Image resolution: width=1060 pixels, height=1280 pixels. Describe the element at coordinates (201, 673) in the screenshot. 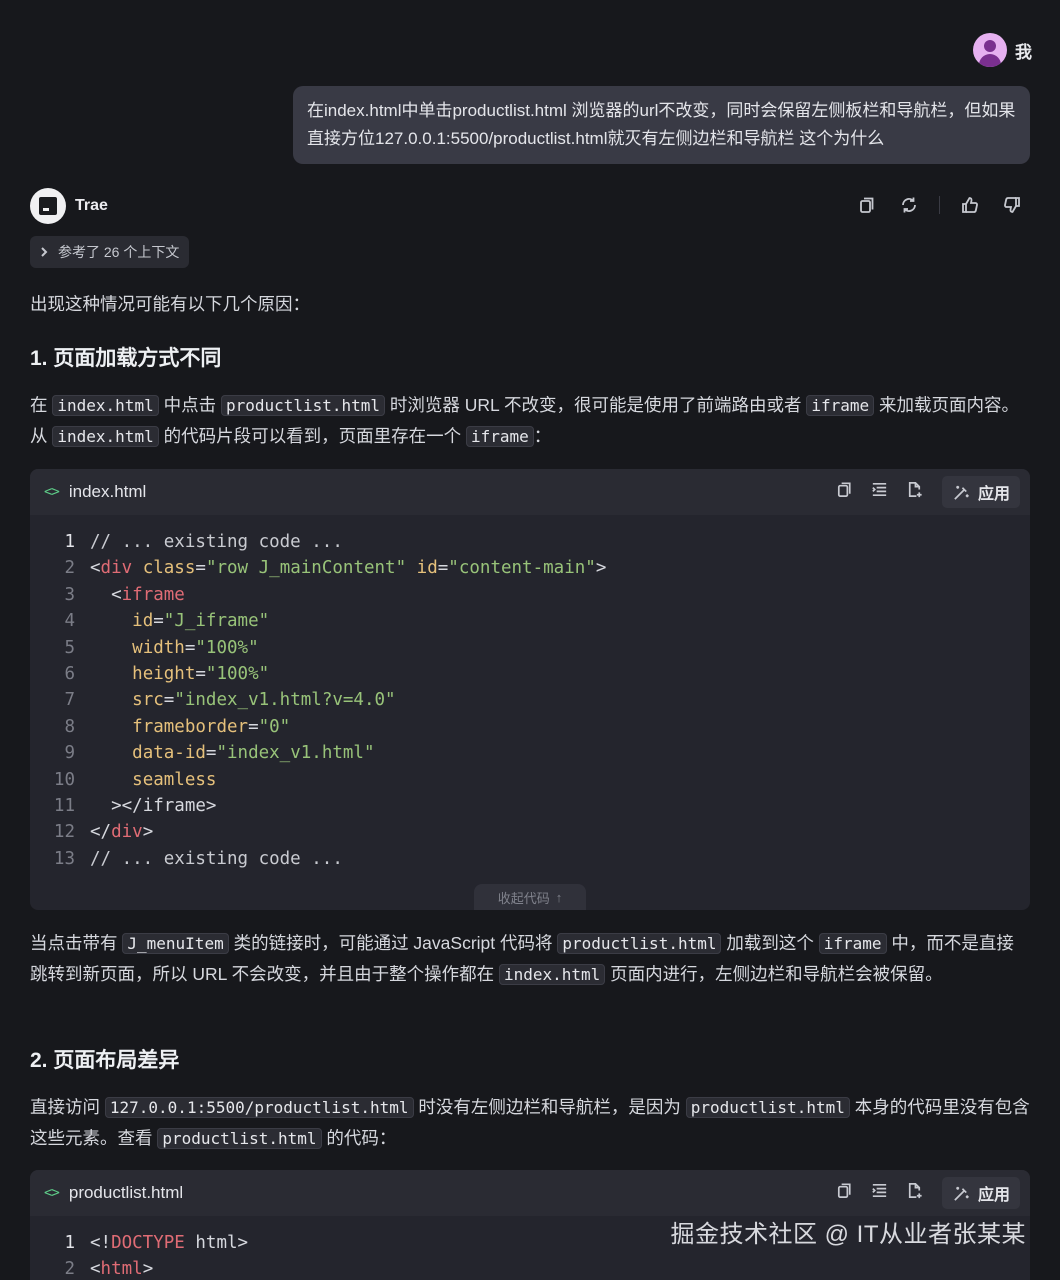

I see `line-source: height="100%"` at that location.